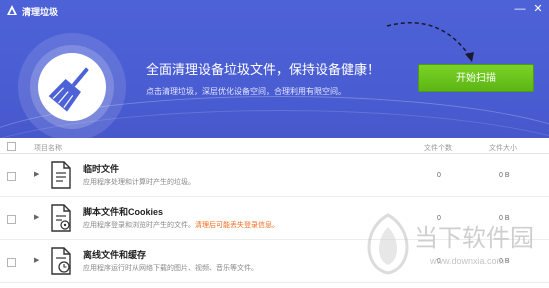 Image resolution: width=549 pixels, height=288 pixels. What do you see at coordinates (263, 69) in the screenshot?
I see `hero-headline: 全面清理设备垃圾文件，保持设备健康！` at bounding box center [263, 69].